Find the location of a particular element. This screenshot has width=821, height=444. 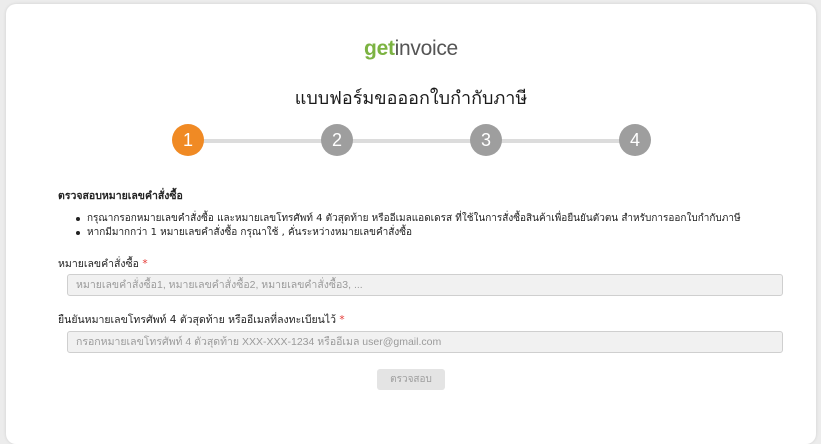

verify-button: ตรวจสอบ is located at coordinates (411, 379).